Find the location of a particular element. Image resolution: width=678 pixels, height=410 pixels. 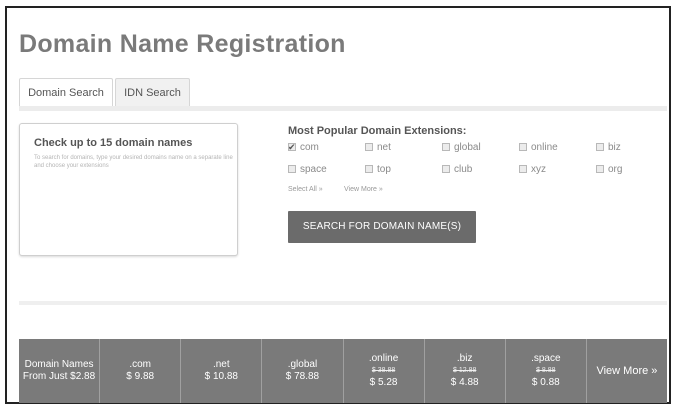

ext-biz: biz is located at coordinates (608, 148).